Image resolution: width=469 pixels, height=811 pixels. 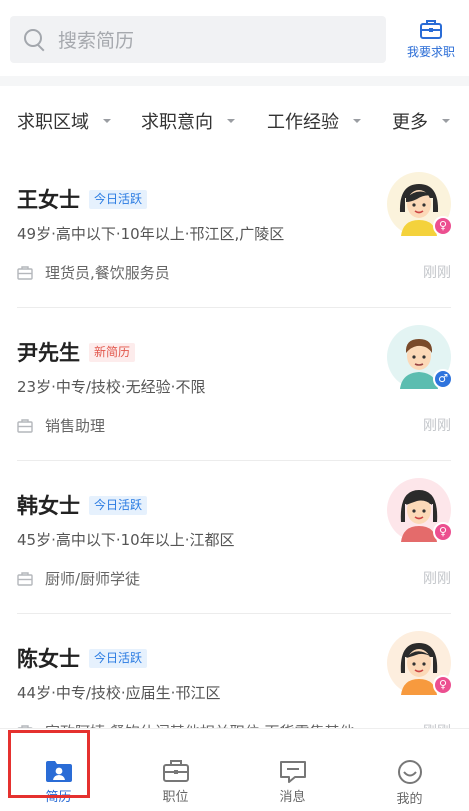 What do you see at coordinates (48, 659) in the screenshot?
I see `candidate-name: 陈女士` at bounding box center [48, 659].